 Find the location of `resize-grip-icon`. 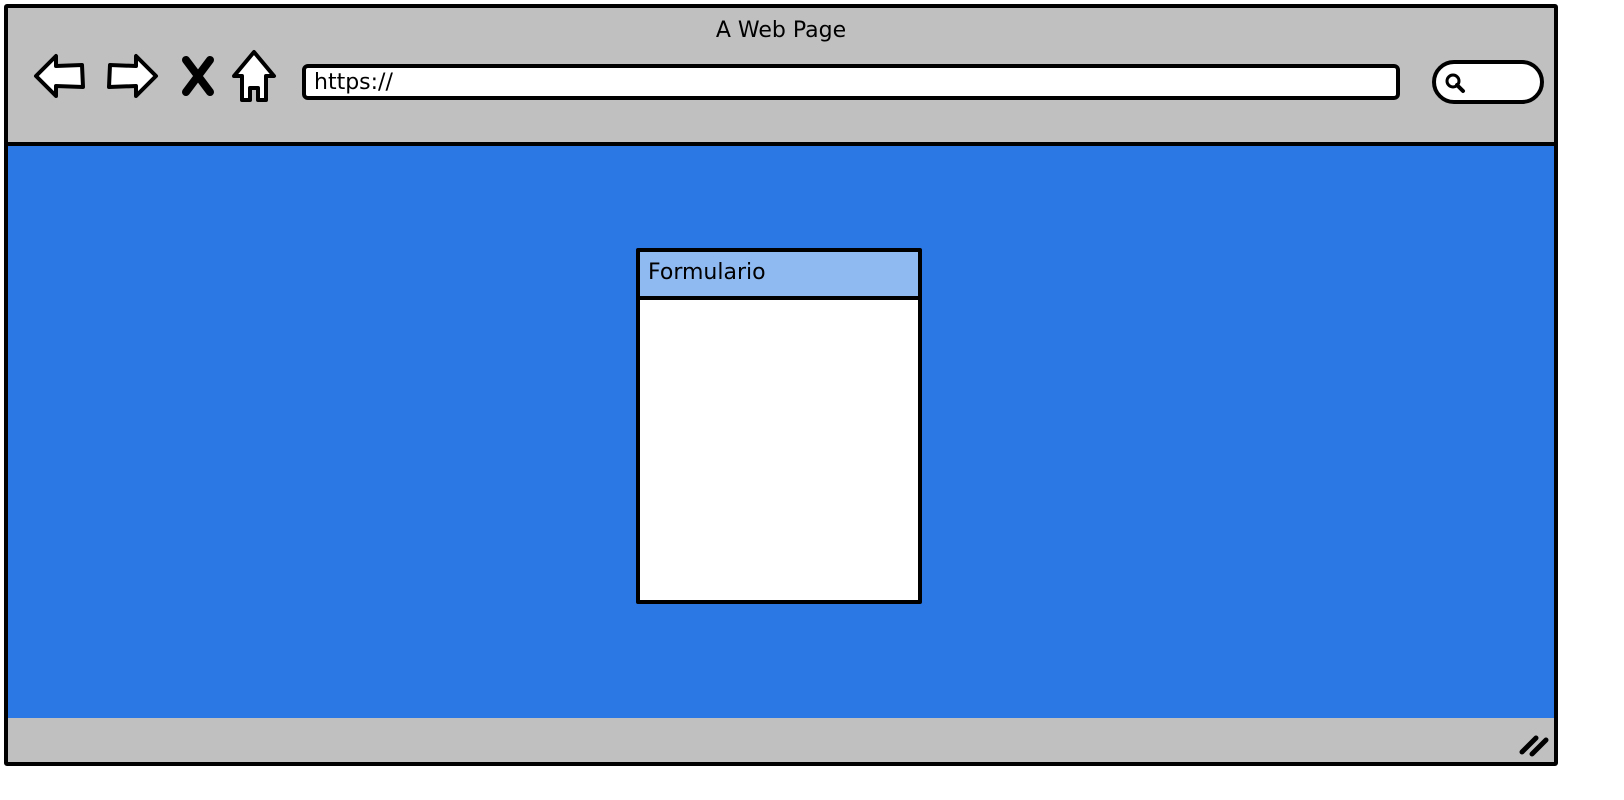

resize-grip-icon is located at coordinates (1534, 744).